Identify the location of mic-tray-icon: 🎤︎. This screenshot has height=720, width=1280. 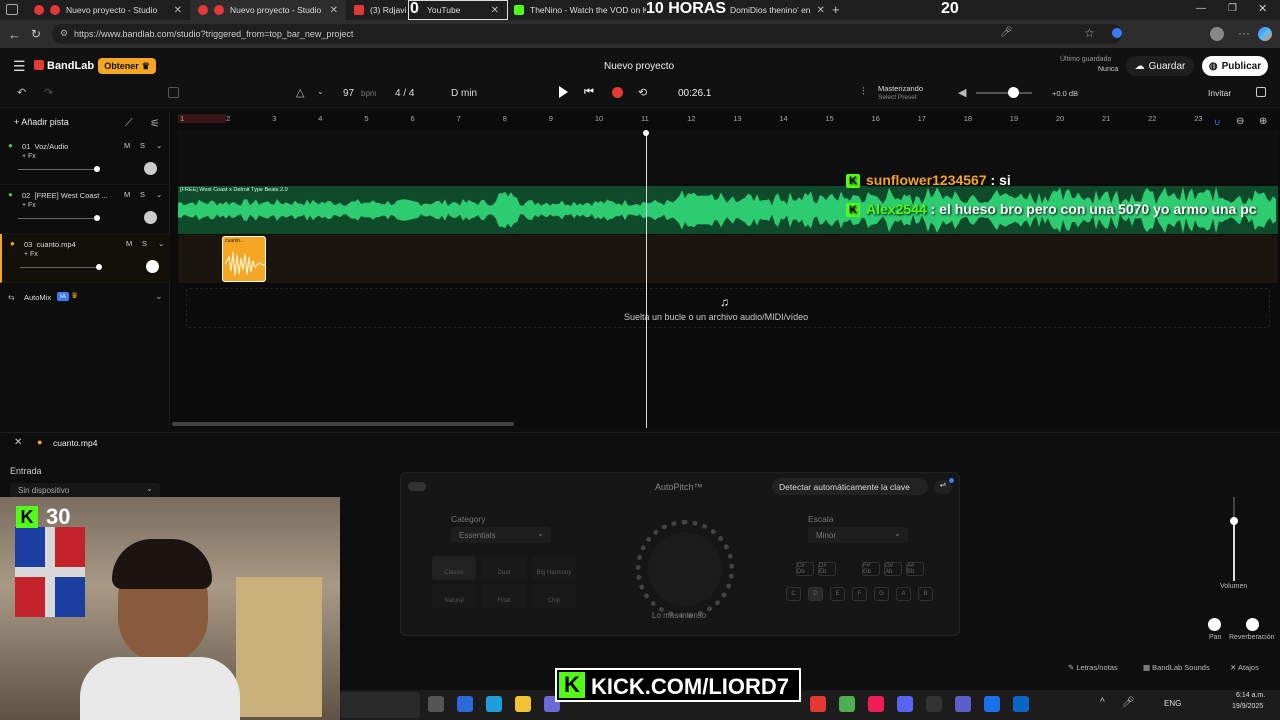
(1128, 702).